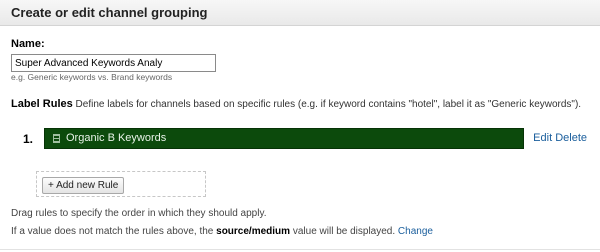 The image size is (600, 252). What do you see at coordinates (56, 138) in the screenshot?
I see `drag-handle-icon` at bounding box center [56, 138].